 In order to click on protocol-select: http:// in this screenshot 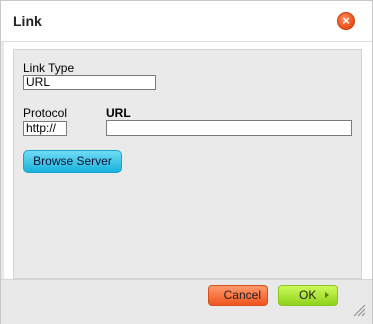, I will do `click(45, 128)`.